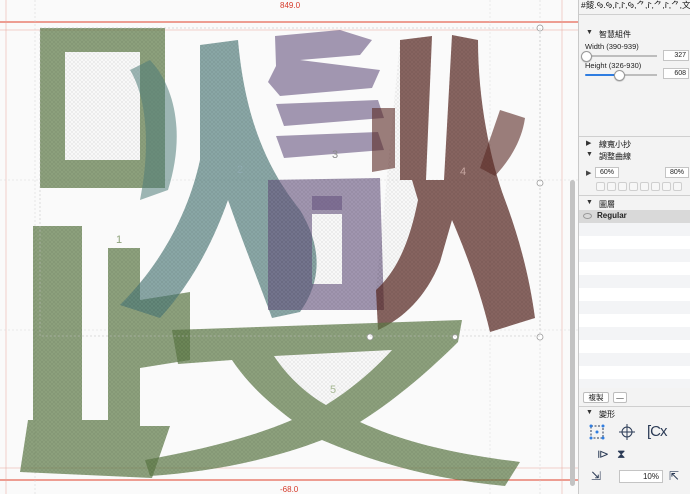  Describe the element at coordinates (657, 432) in the screenshot. I see `brackets-icon: [Cx` at that location.